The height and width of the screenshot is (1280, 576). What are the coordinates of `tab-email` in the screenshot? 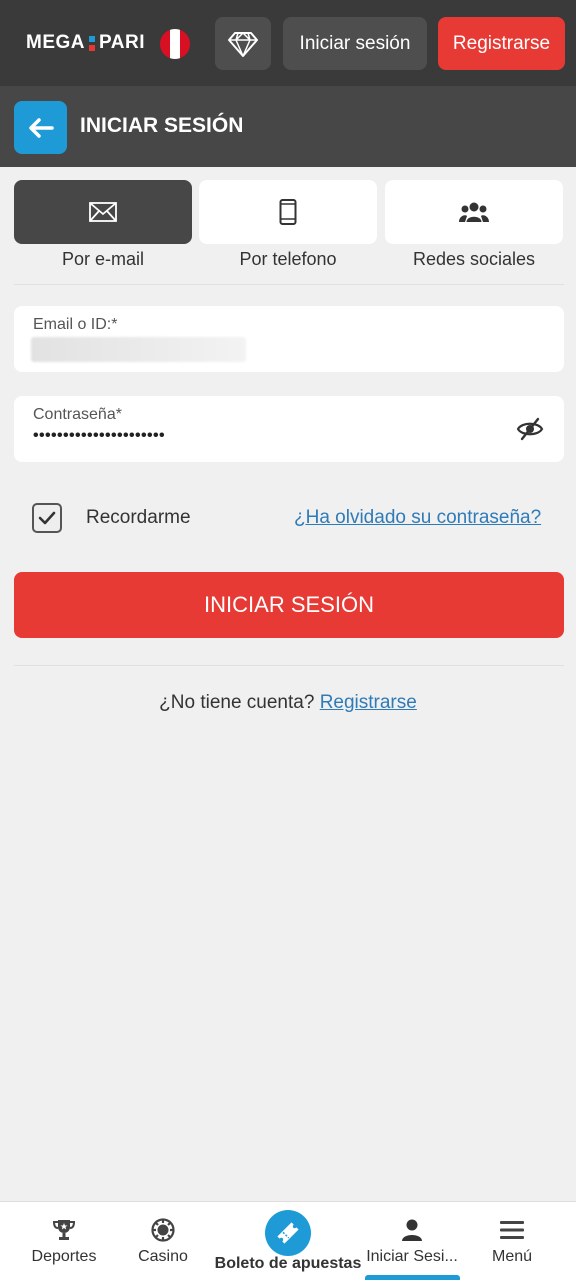 It's located at (103, 212).